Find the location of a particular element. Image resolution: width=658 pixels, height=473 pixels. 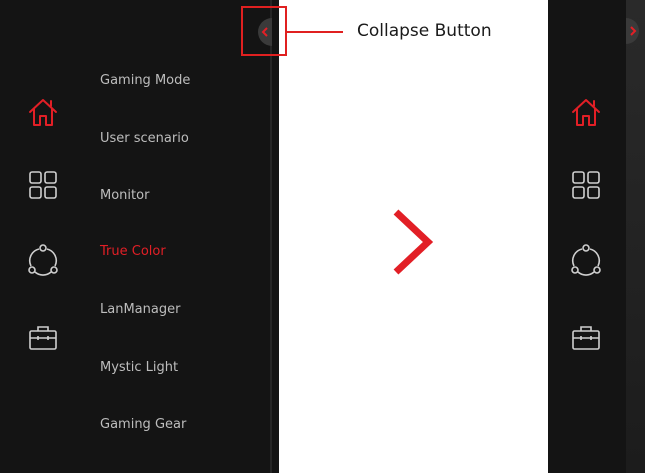

content-area is located at coordinates (635, 236).